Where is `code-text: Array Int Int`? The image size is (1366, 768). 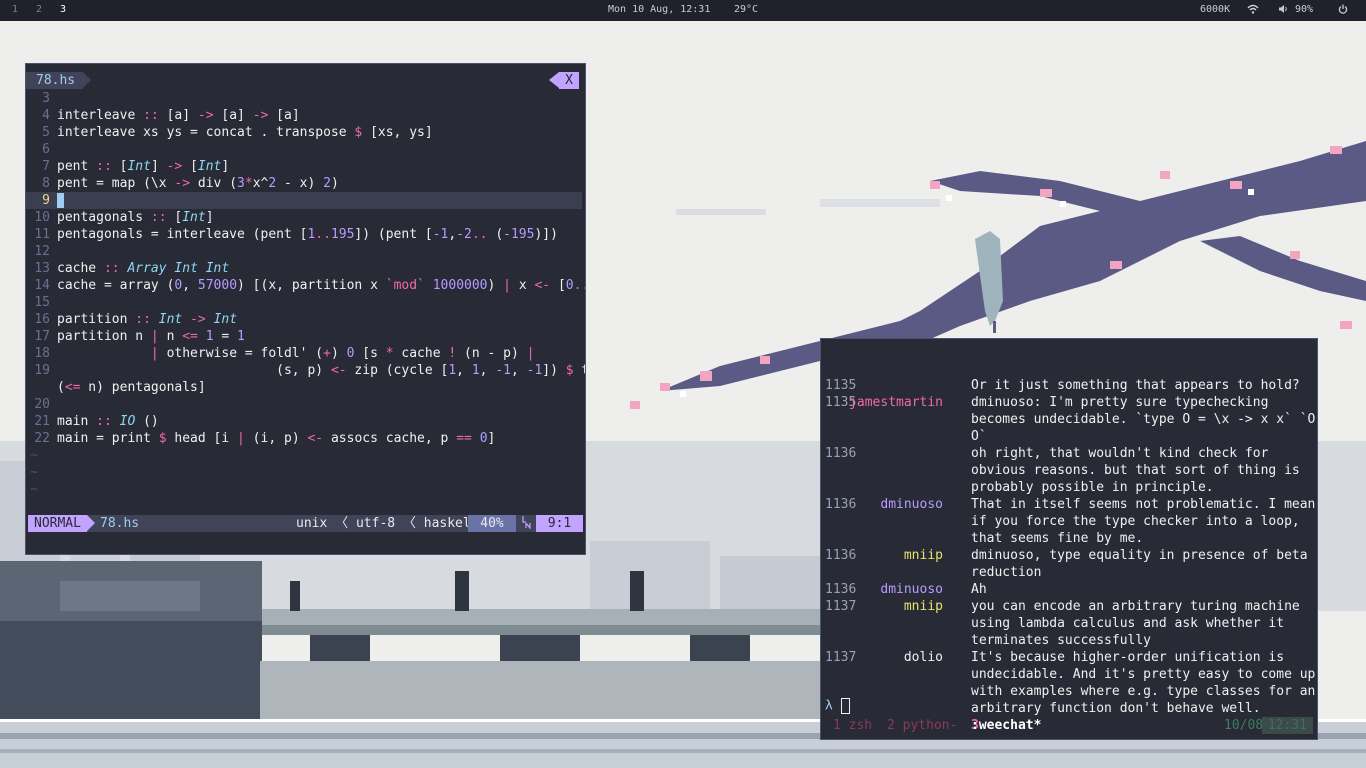 code-text: Array Int Int is located at coordinates (178, 268).